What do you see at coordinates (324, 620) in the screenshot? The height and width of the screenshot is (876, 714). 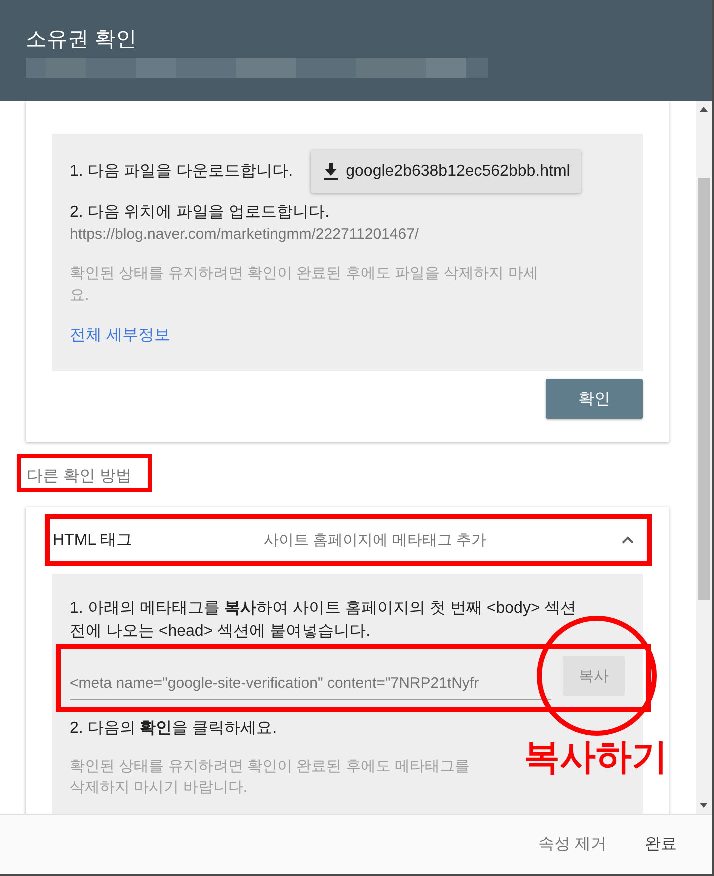 I see `step-text: 1. 아래의 메타태그를 복사하여 사이트 홈페이지의 첫 번째 <body> 섹션 전에 나오는 <head> 섹션에 붙여넣습니다.` at bounding box center [324, 620].